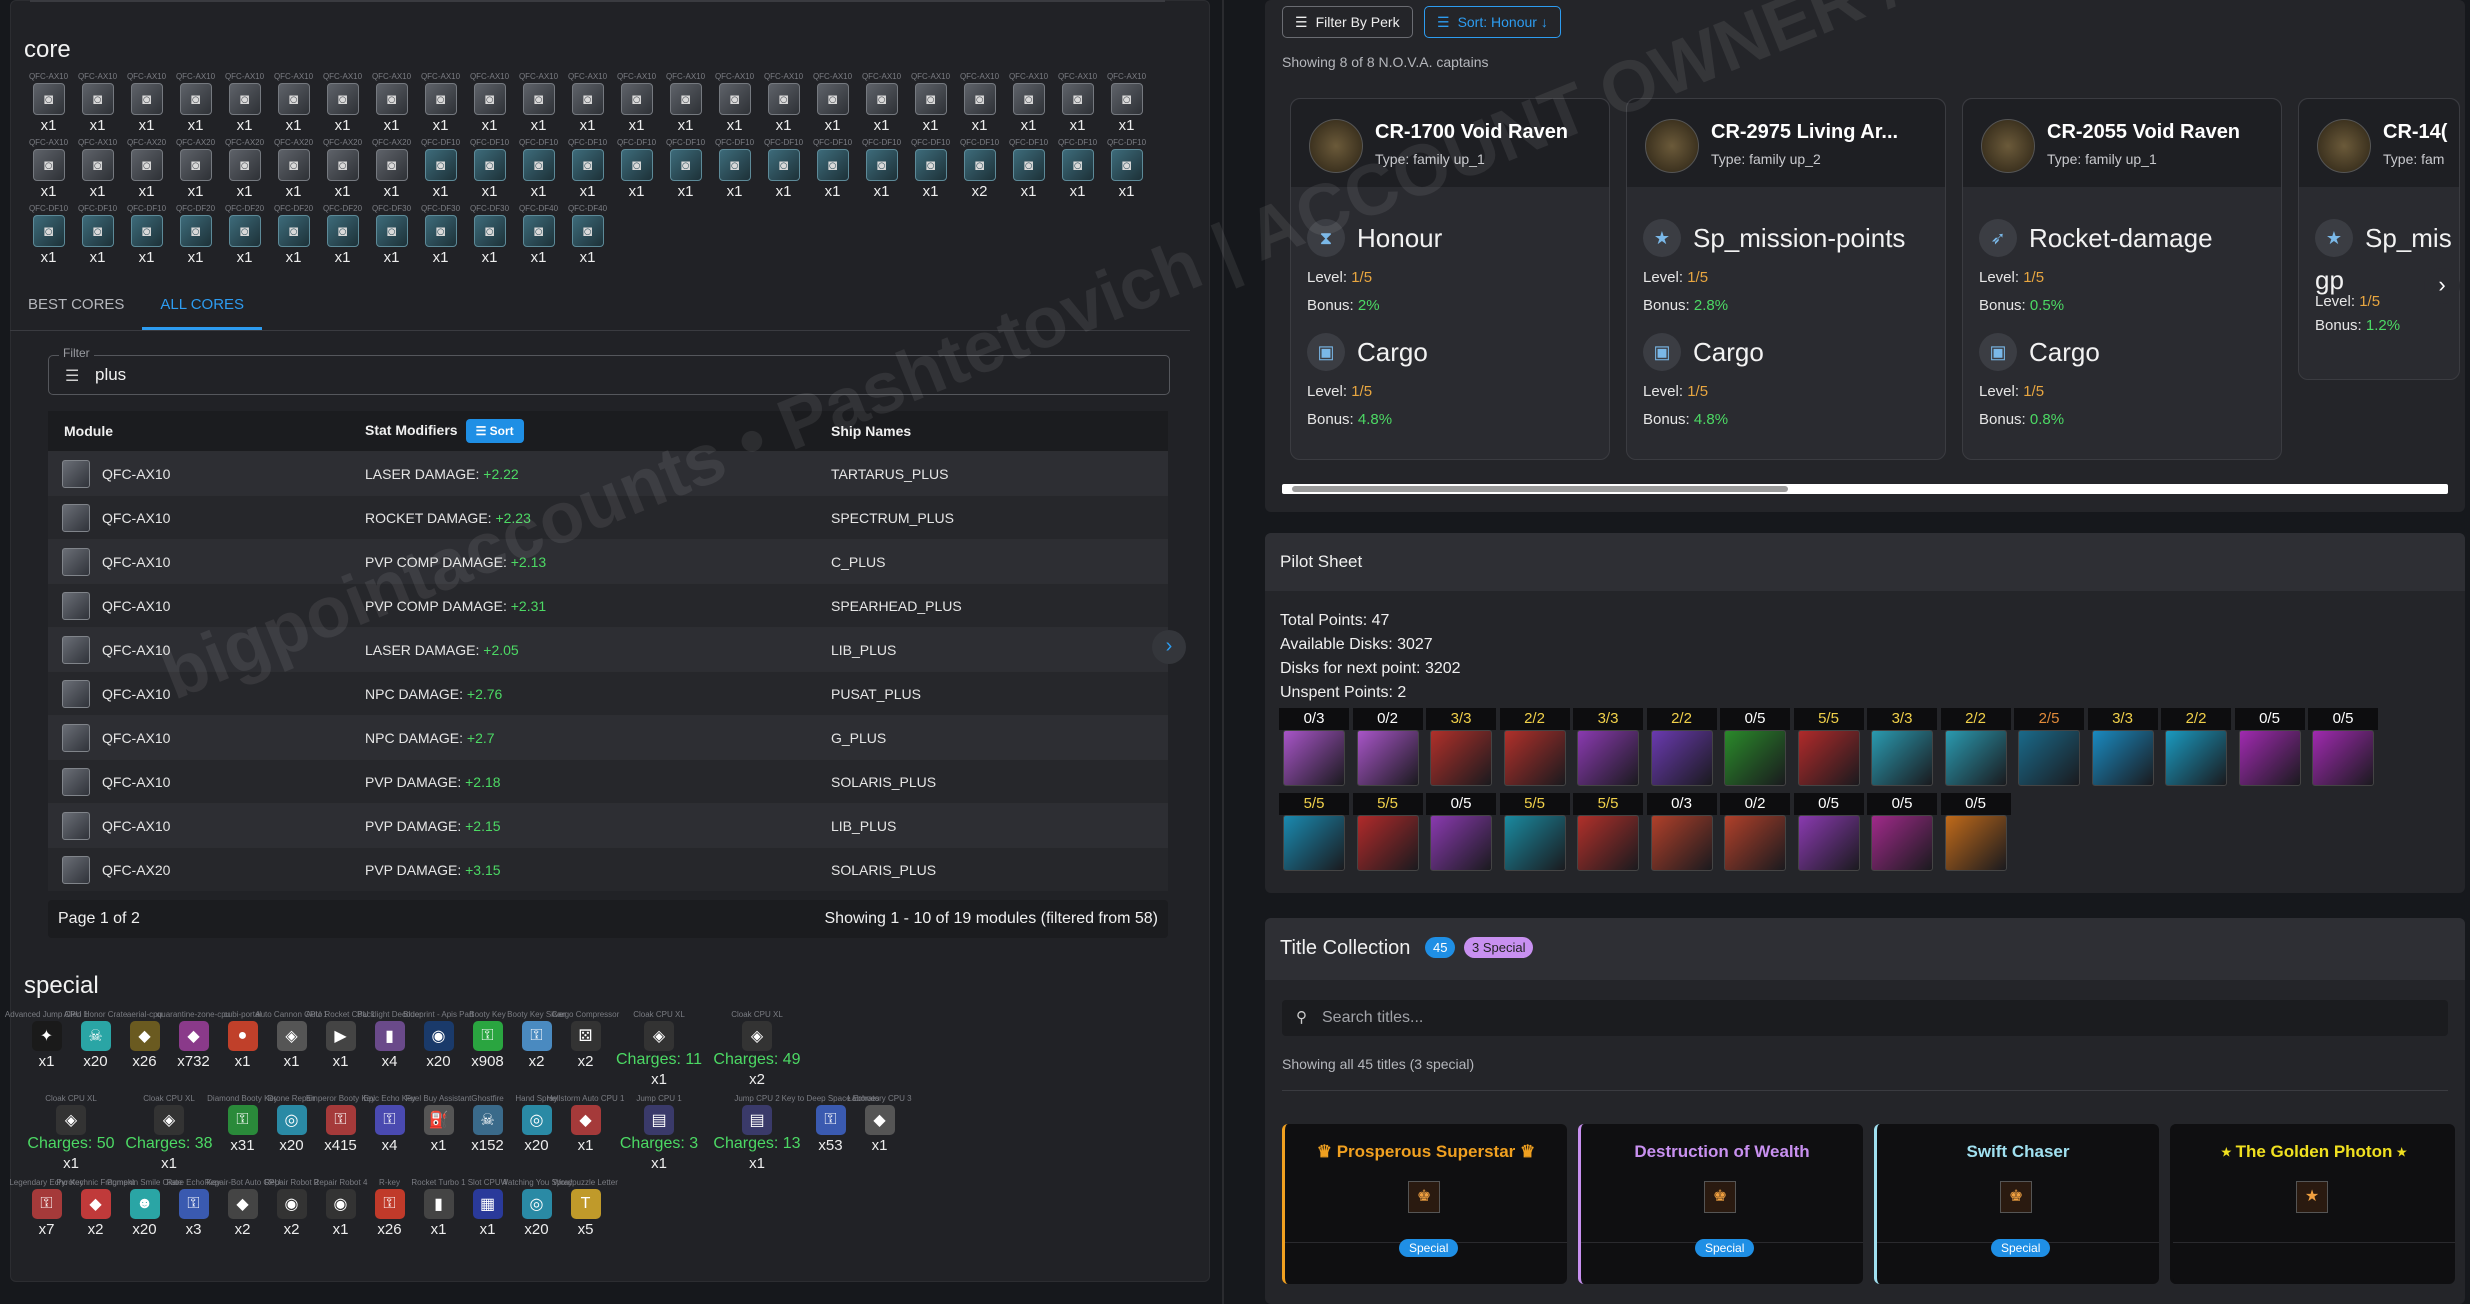  What do you see at coordinates (979, 169) in the screenshot?
I see `core-module: QFC-DF10 ◙ x2` at bounding box center [979, 169].